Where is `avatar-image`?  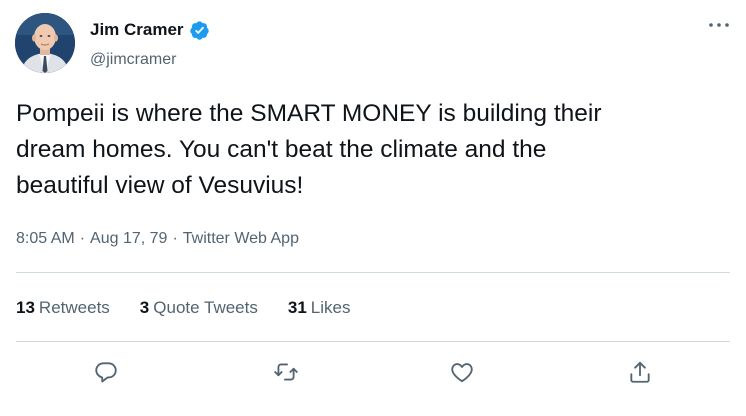 avatar-image is located at coordinates (45, 43).